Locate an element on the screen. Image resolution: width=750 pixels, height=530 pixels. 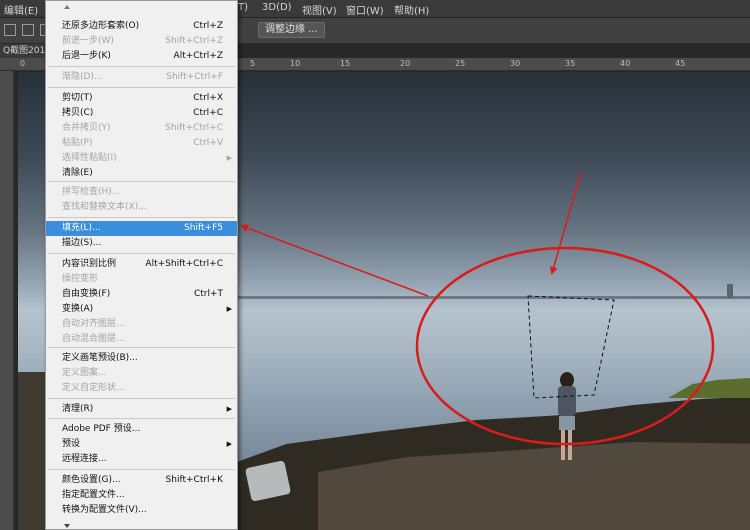
edit-menu-item: 内容识别比例 Alt+Shift+Ctrl+C is located at coordinates (141, 264).